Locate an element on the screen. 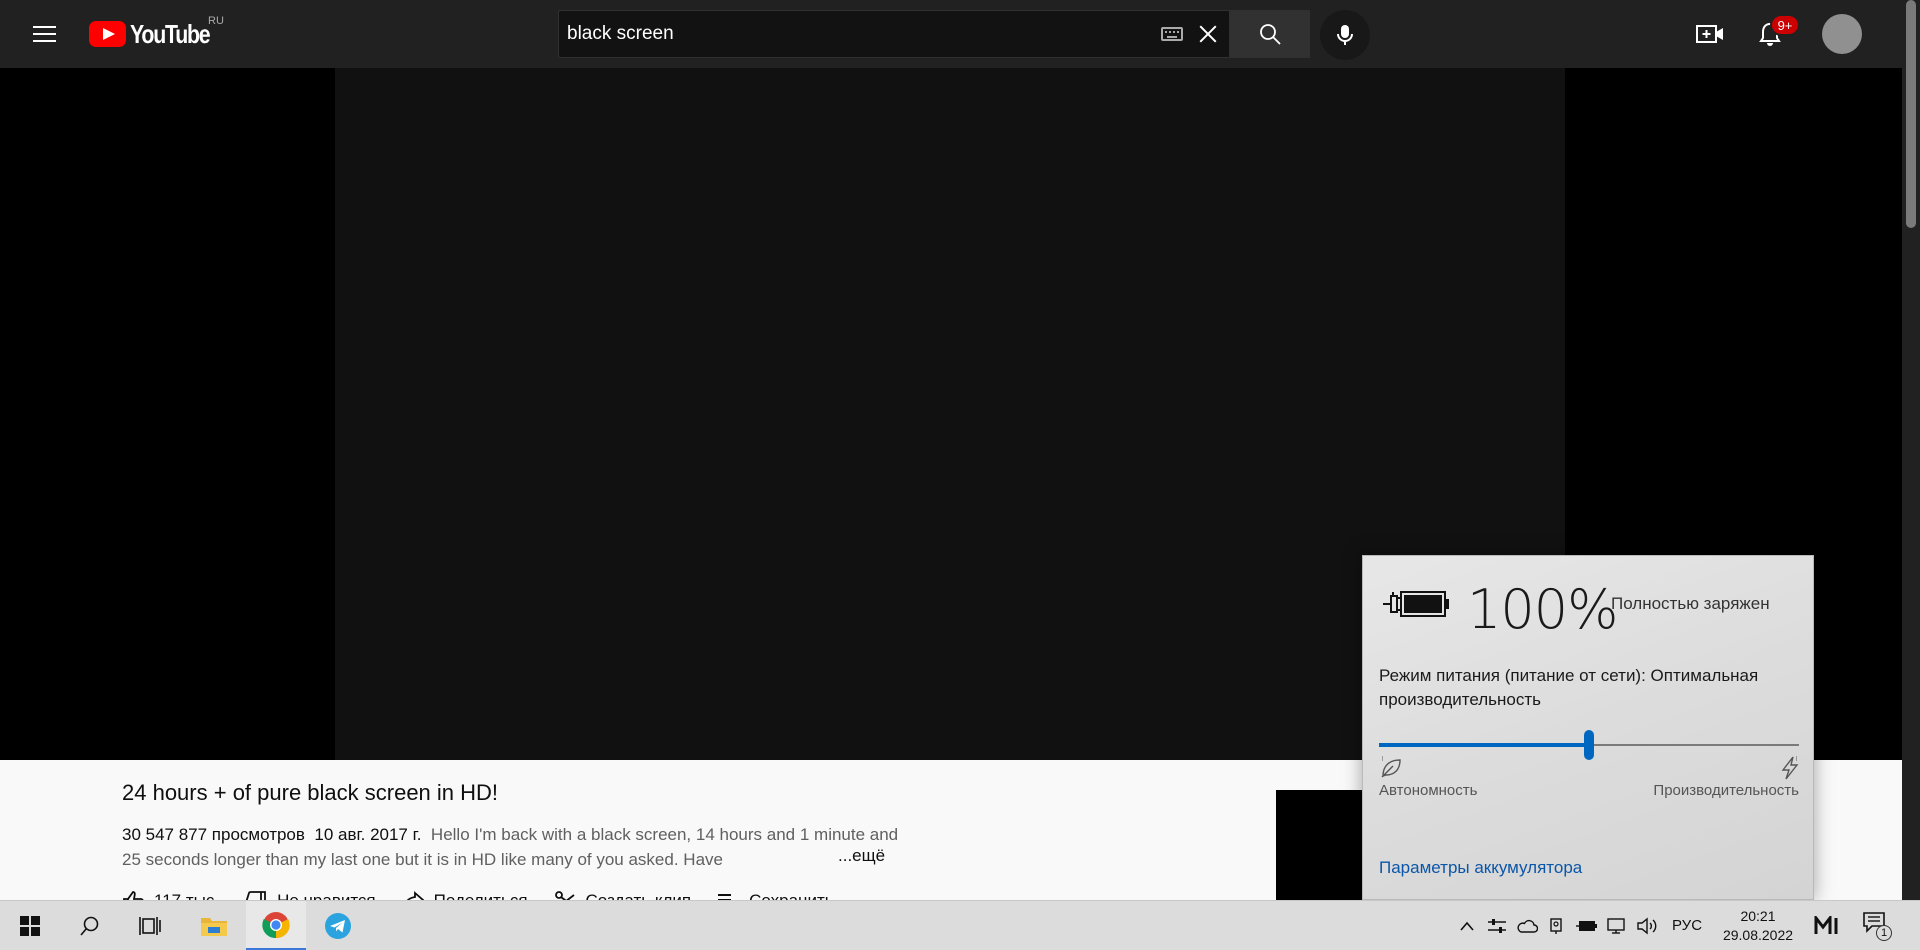 The image size is (1920, 950). show-more-link: ...ещё is located at coordinates (861, 856).